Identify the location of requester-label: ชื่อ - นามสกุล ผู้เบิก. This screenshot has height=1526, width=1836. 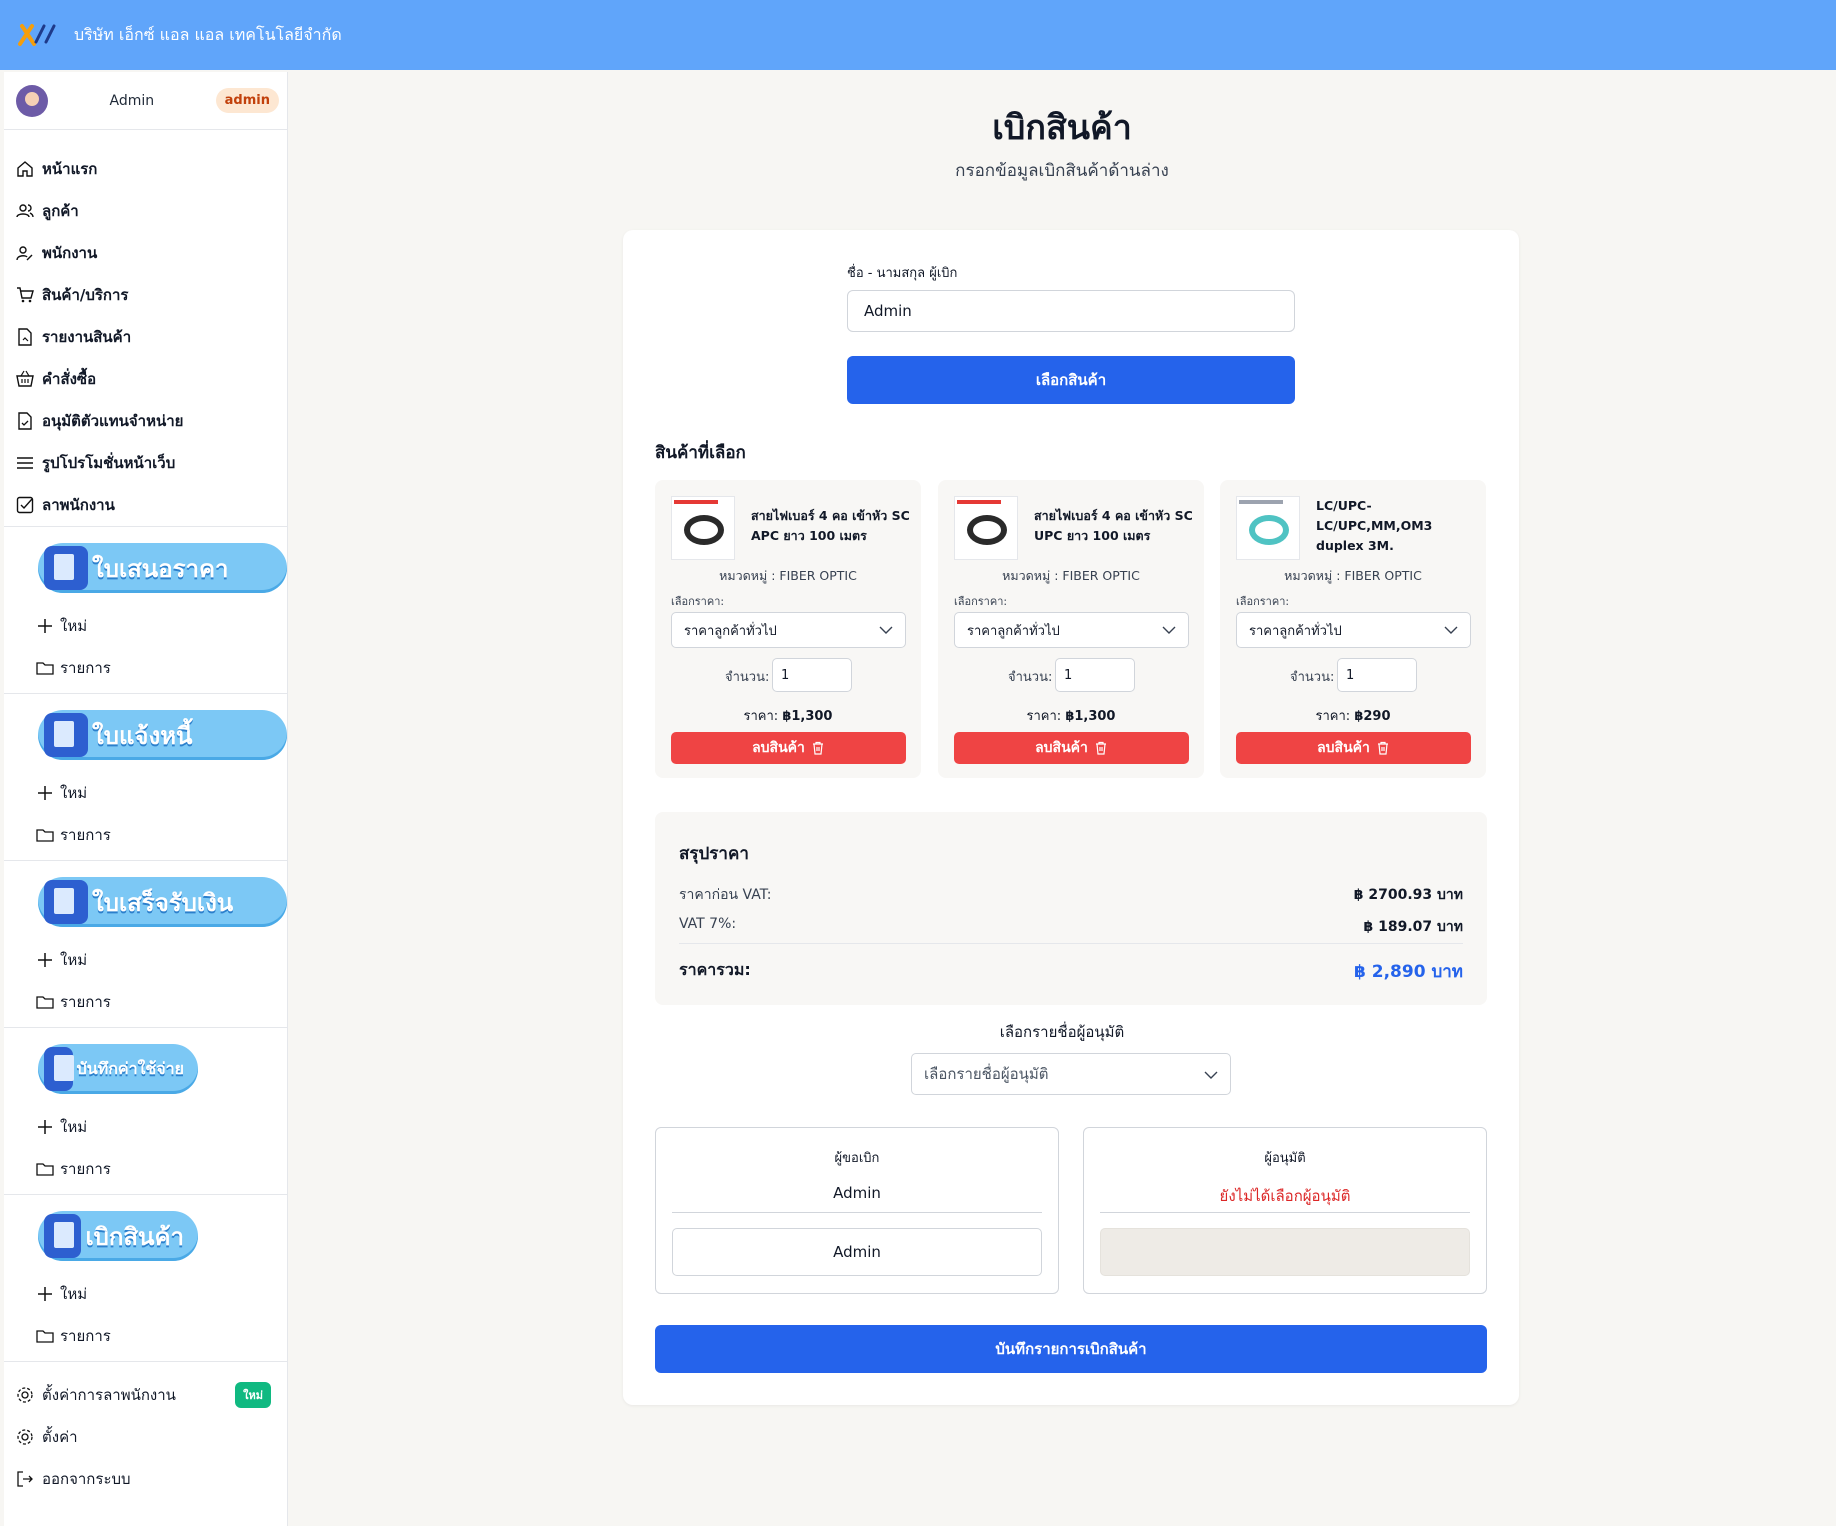
(902, 273).